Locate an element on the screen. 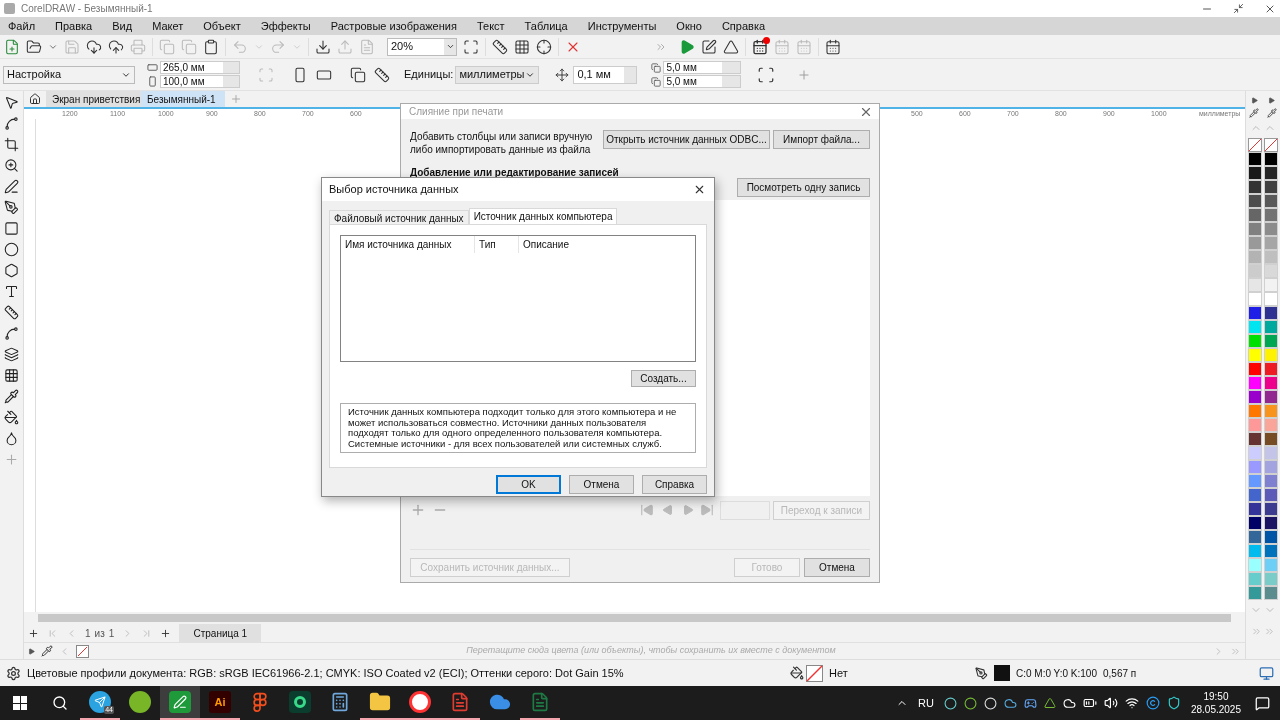 The height and width of the screenshot is (720, 1280). language-indicator: RU is located at coordinates (926, 703).